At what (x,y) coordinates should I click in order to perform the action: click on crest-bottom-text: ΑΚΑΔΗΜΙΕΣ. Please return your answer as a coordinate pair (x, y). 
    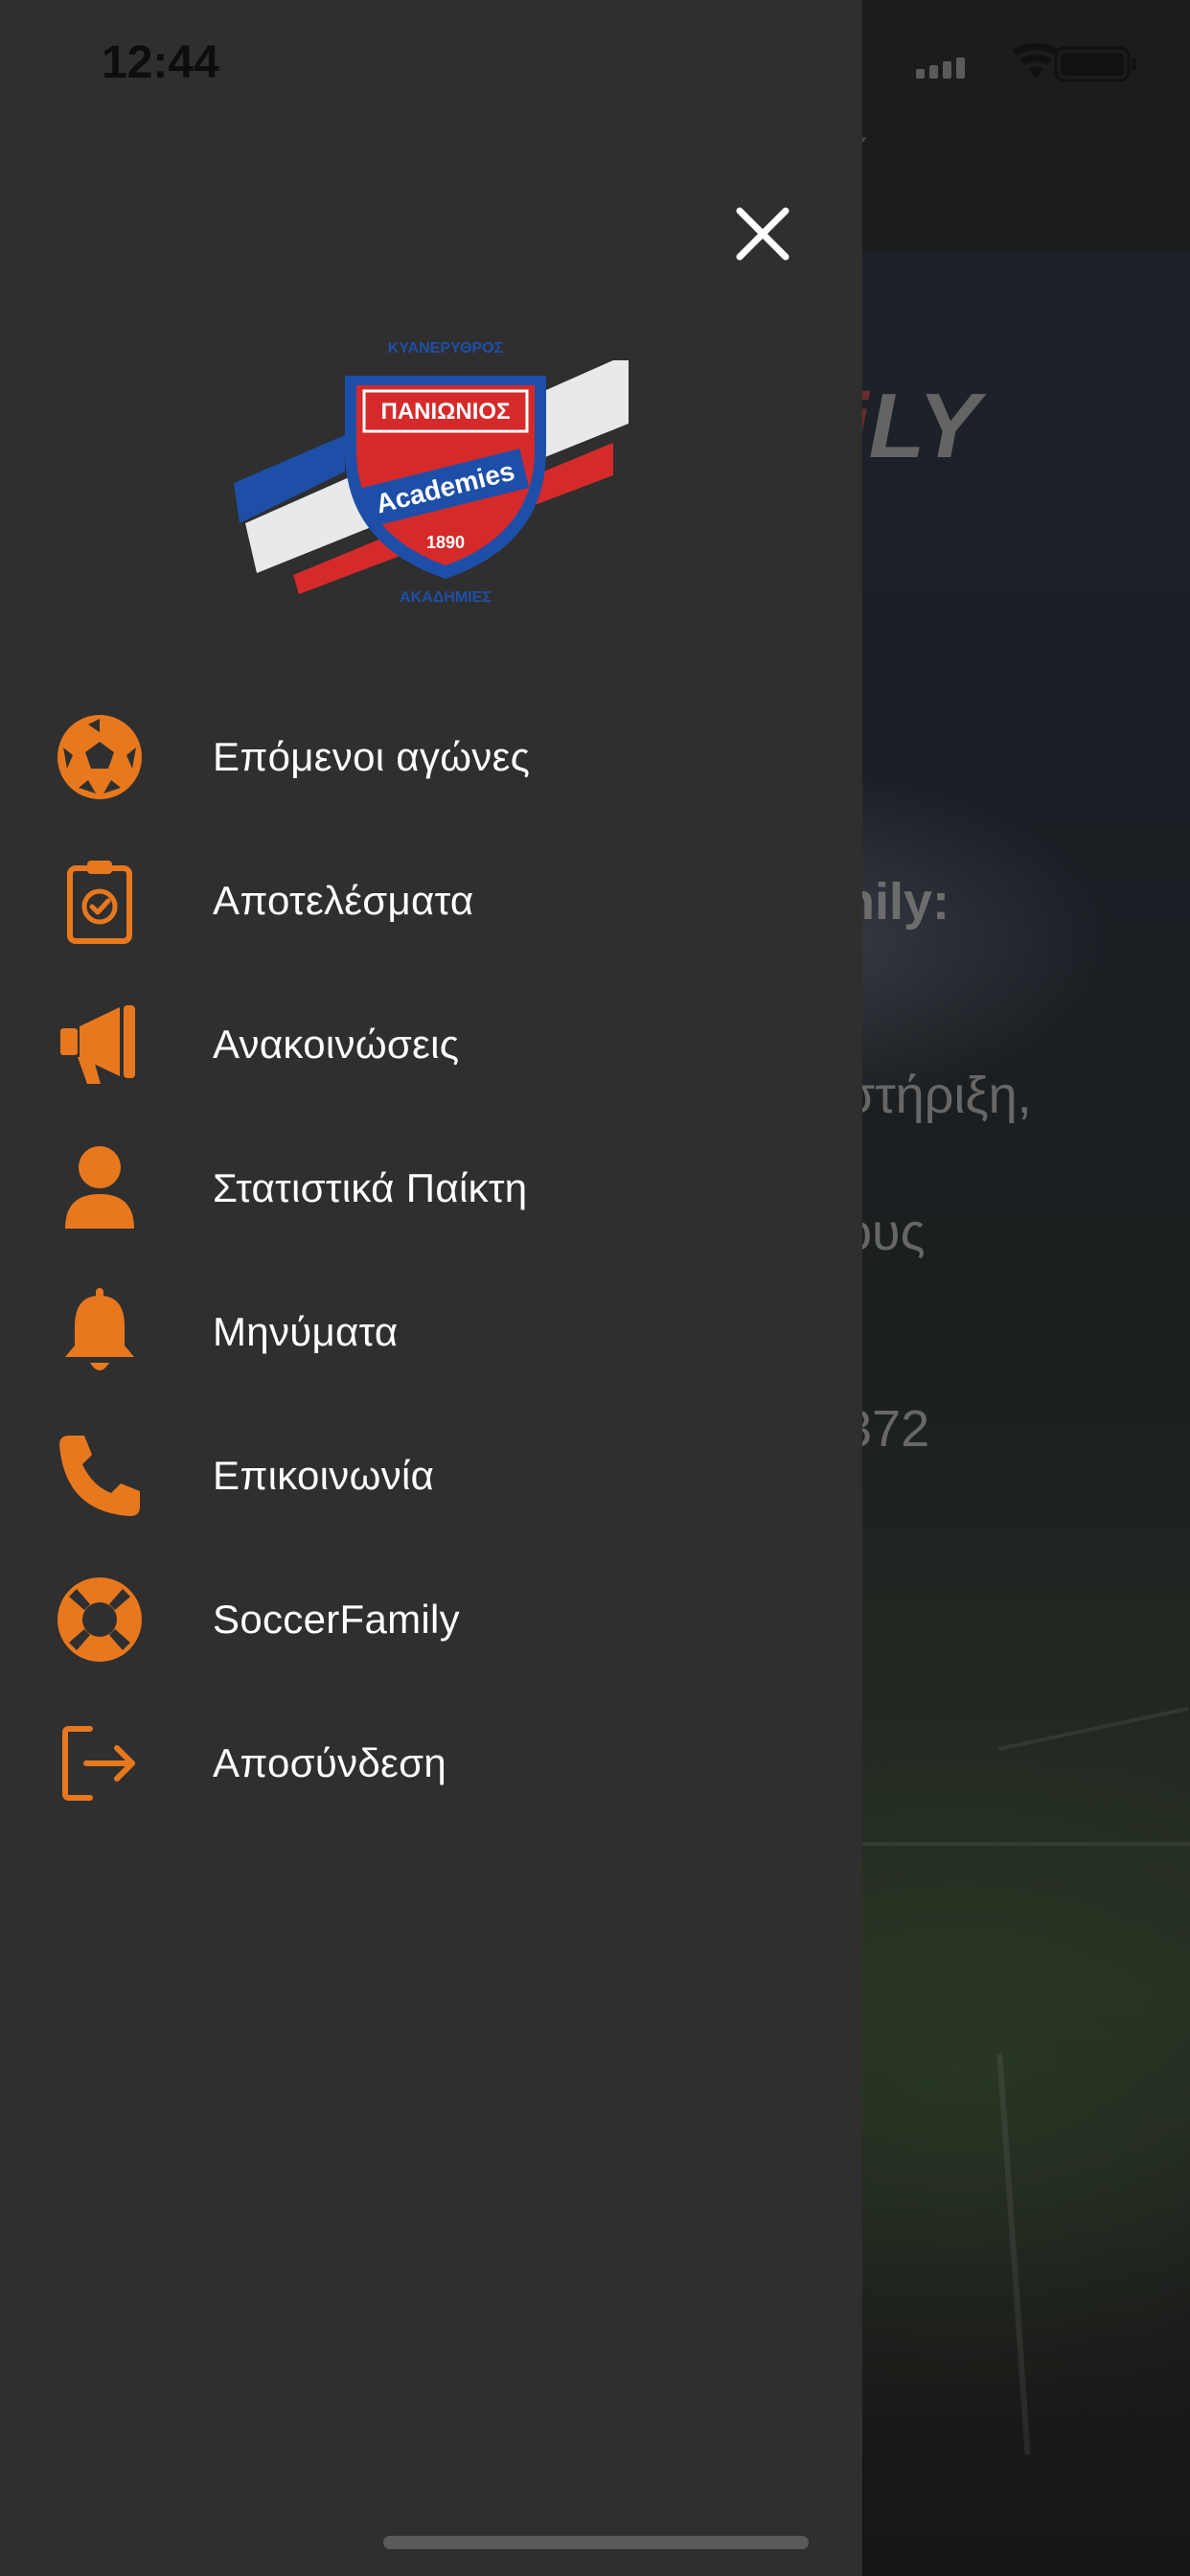
    Looking at the image, I should click on (446, 597).